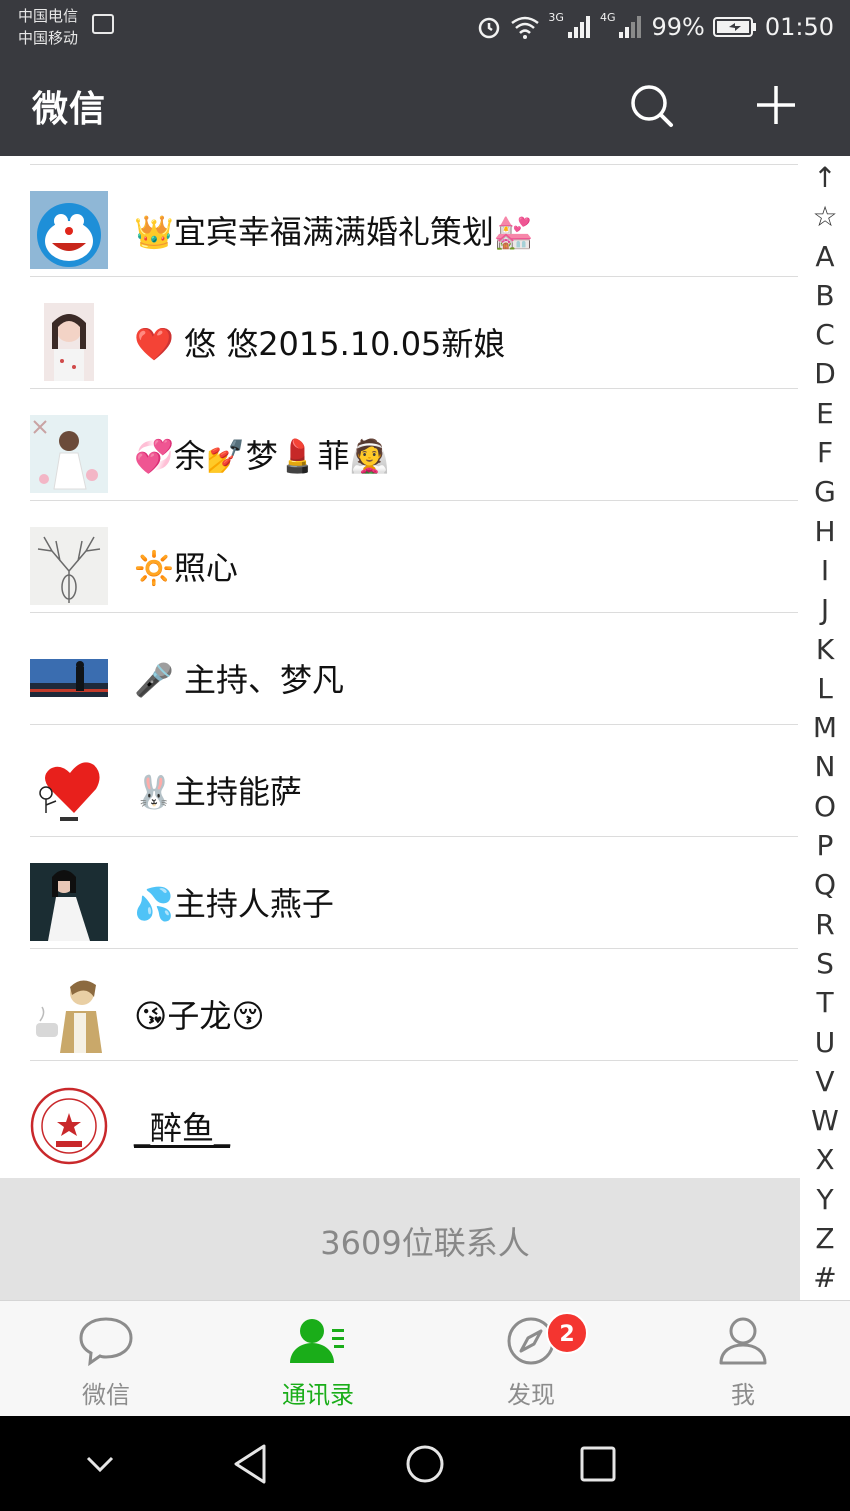  I want to click on index-letter: N, so click(825, 766).